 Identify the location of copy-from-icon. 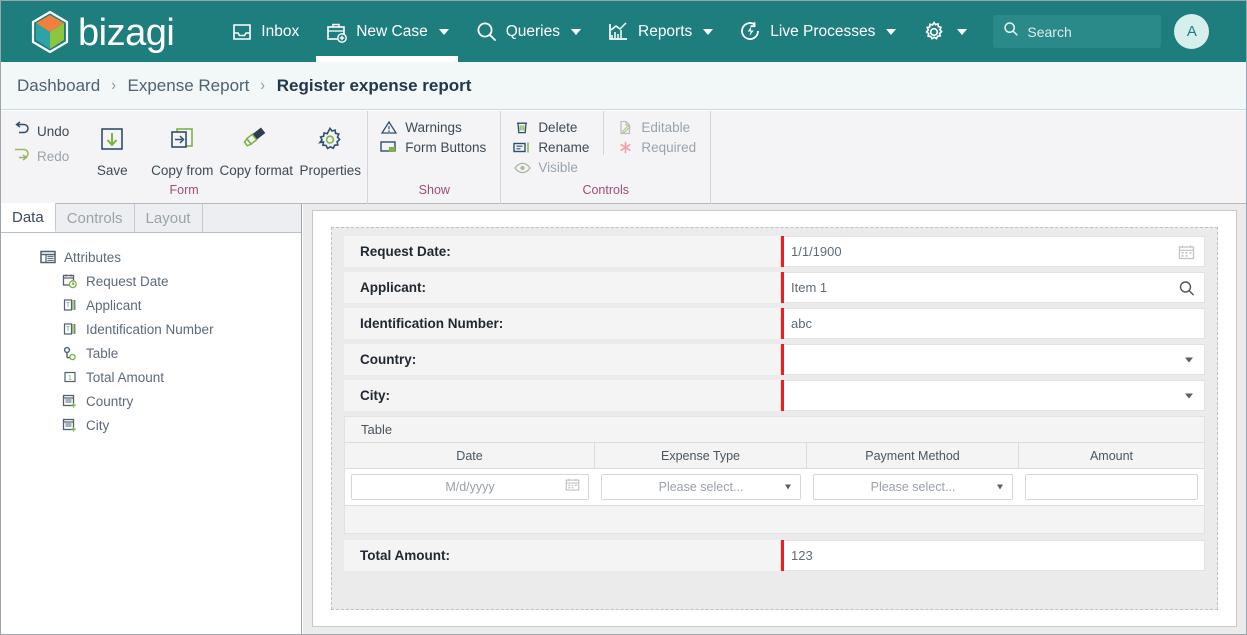
(182, 139).